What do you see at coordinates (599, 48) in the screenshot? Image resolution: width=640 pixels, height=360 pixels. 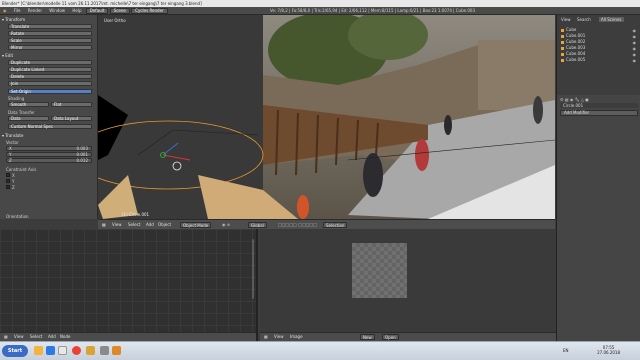 I see `outliner-item: Cube.003 ◉` at bounding box center [599, 48].